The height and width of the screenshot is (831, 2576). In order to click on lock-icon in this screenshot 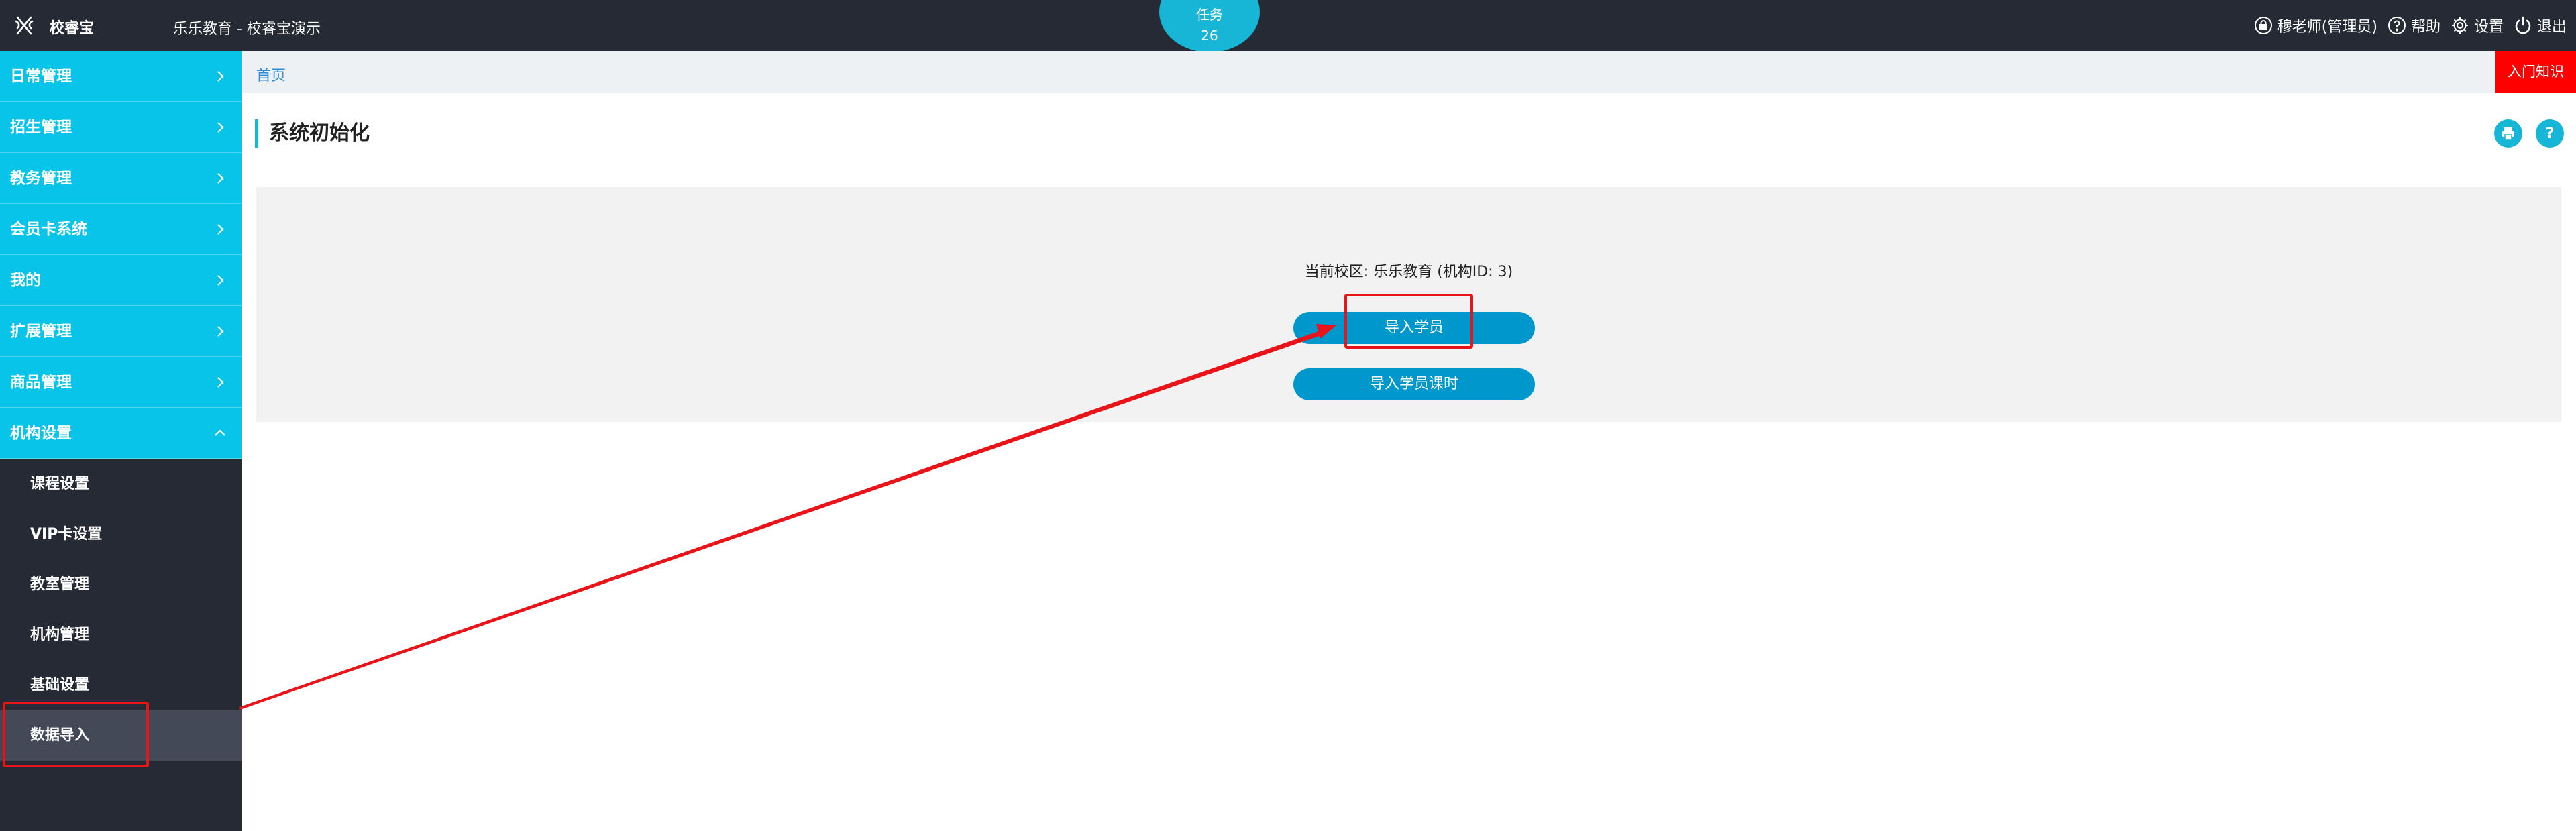, I will do `click(2263, 25)`.